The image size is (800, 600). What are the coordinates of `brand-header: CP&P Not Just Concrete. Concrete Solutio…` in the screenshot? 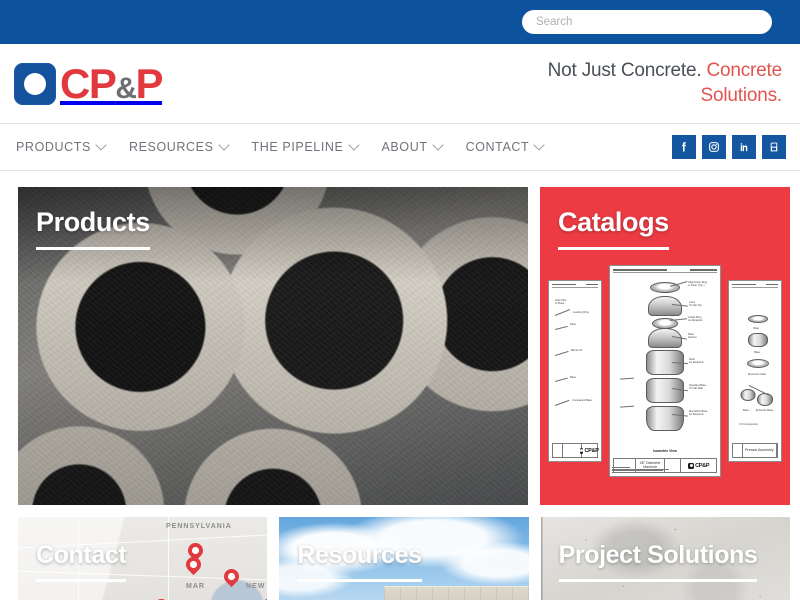 It's located at (400, 84).